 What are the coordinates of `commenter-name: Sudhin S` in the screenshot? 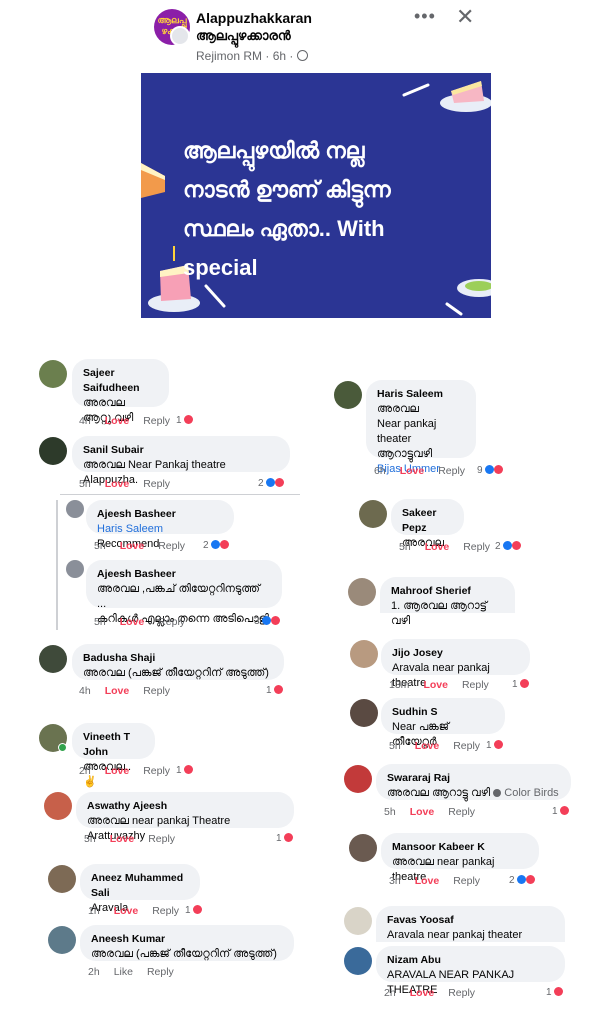 It's located at (443, 712).